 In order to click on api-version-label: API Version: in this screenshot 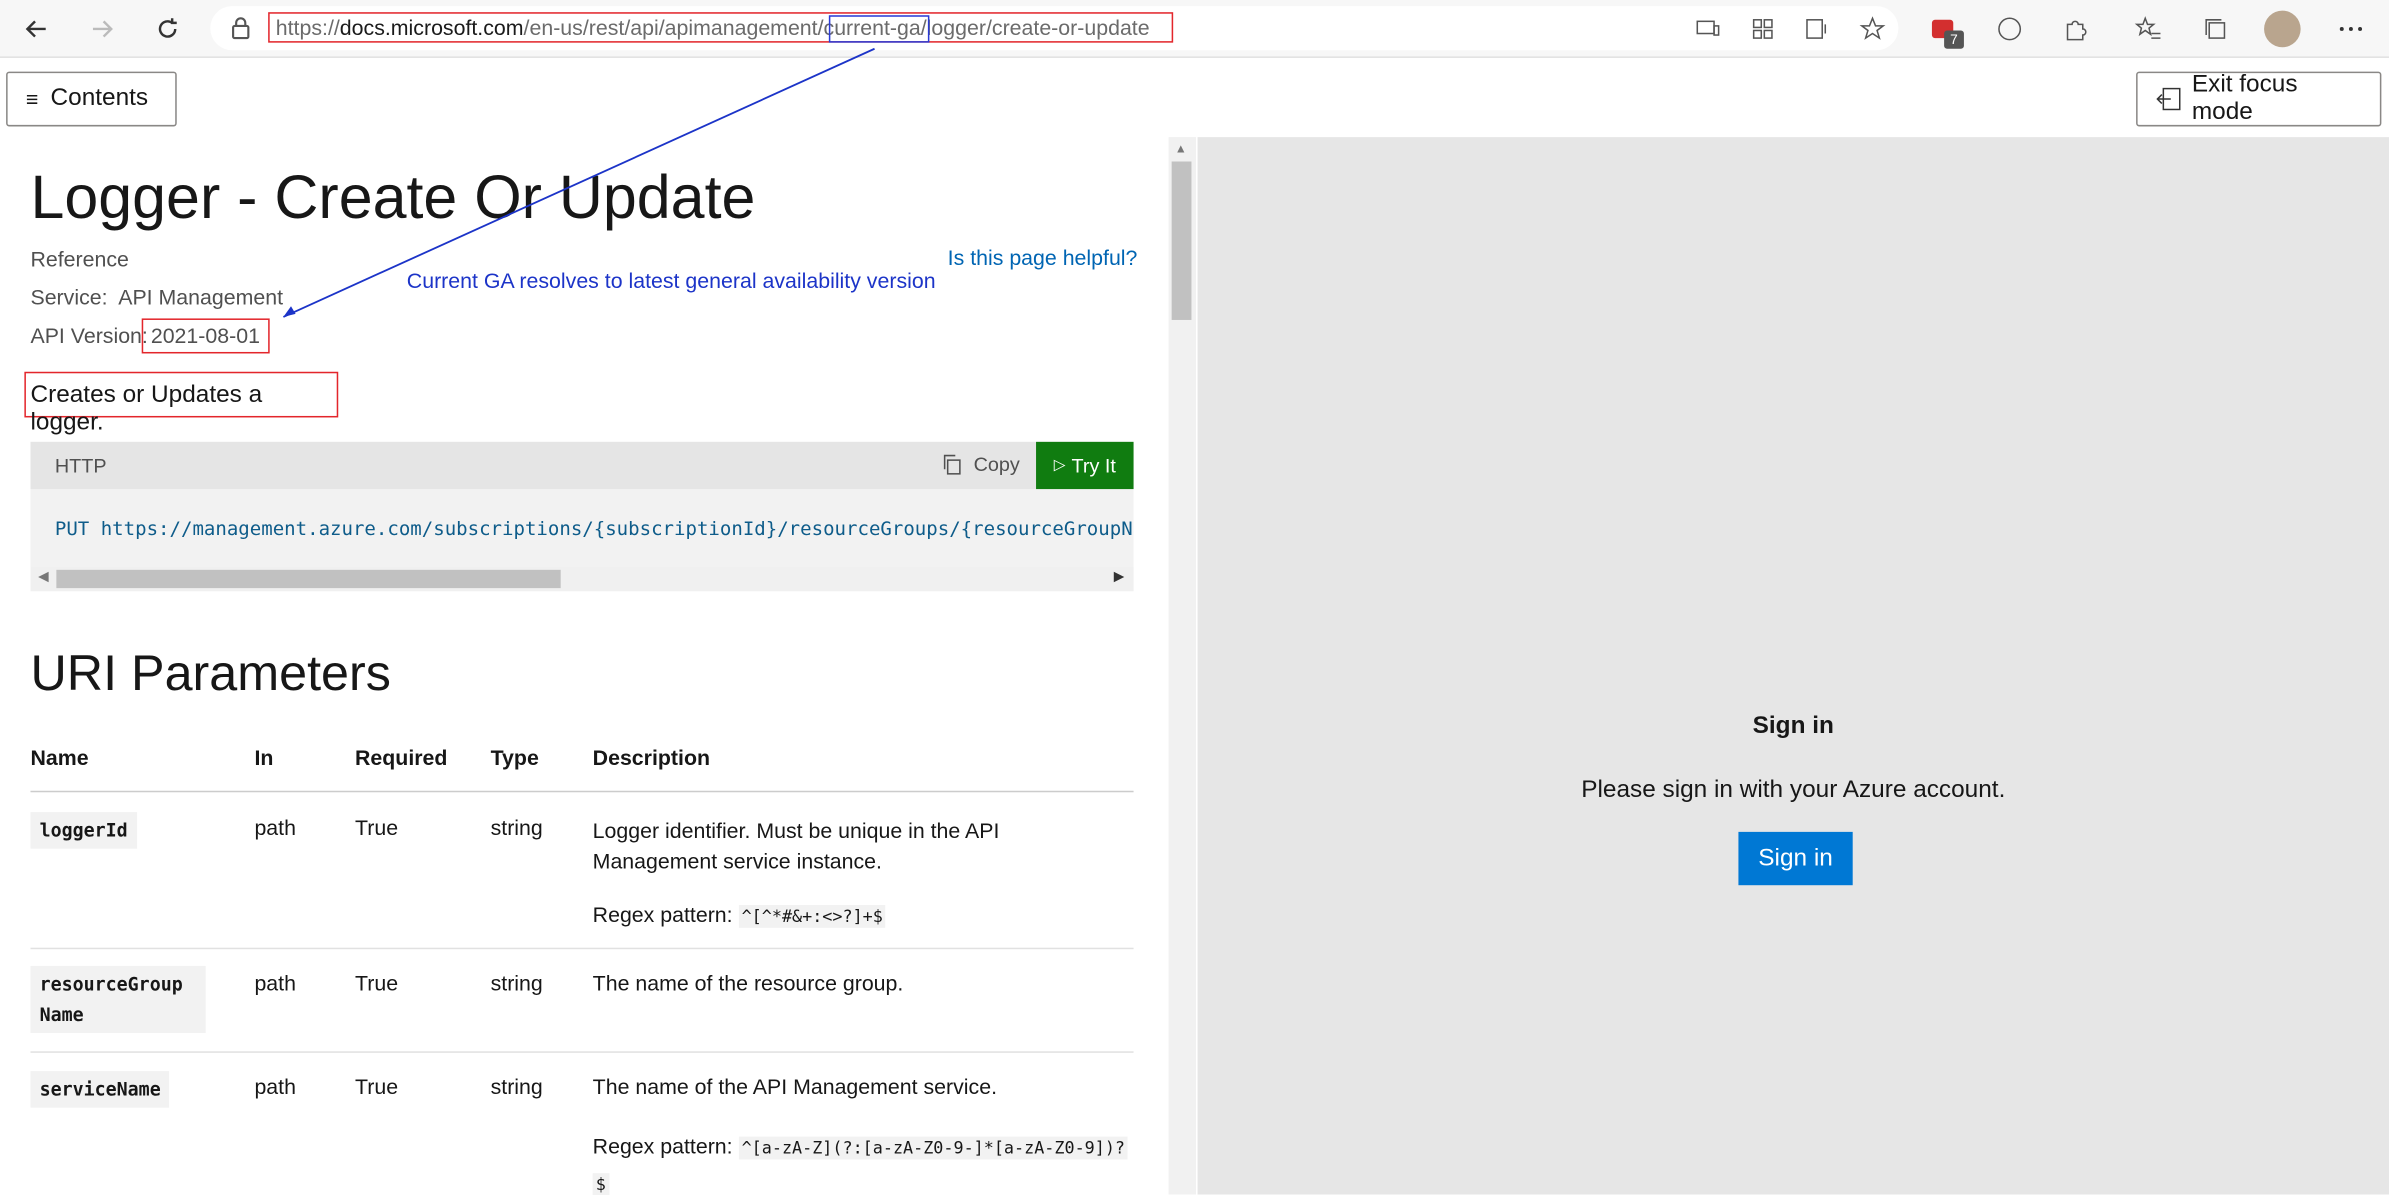, I will do `click(89, 335)`.